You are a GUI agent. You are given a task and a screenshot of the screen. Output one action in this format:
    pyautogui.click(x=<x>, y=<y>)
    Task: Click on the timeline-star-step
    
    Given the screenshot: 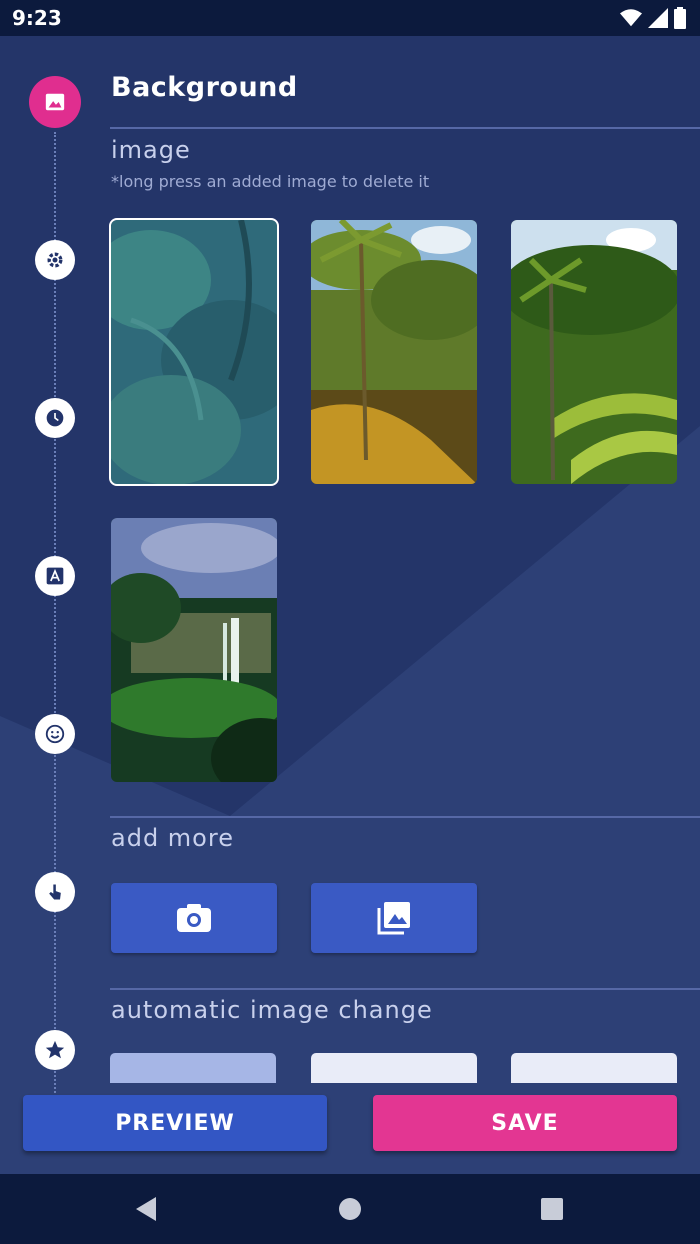 What is the action you would take?
    pyautogui.click(x=55, y=1050)
    